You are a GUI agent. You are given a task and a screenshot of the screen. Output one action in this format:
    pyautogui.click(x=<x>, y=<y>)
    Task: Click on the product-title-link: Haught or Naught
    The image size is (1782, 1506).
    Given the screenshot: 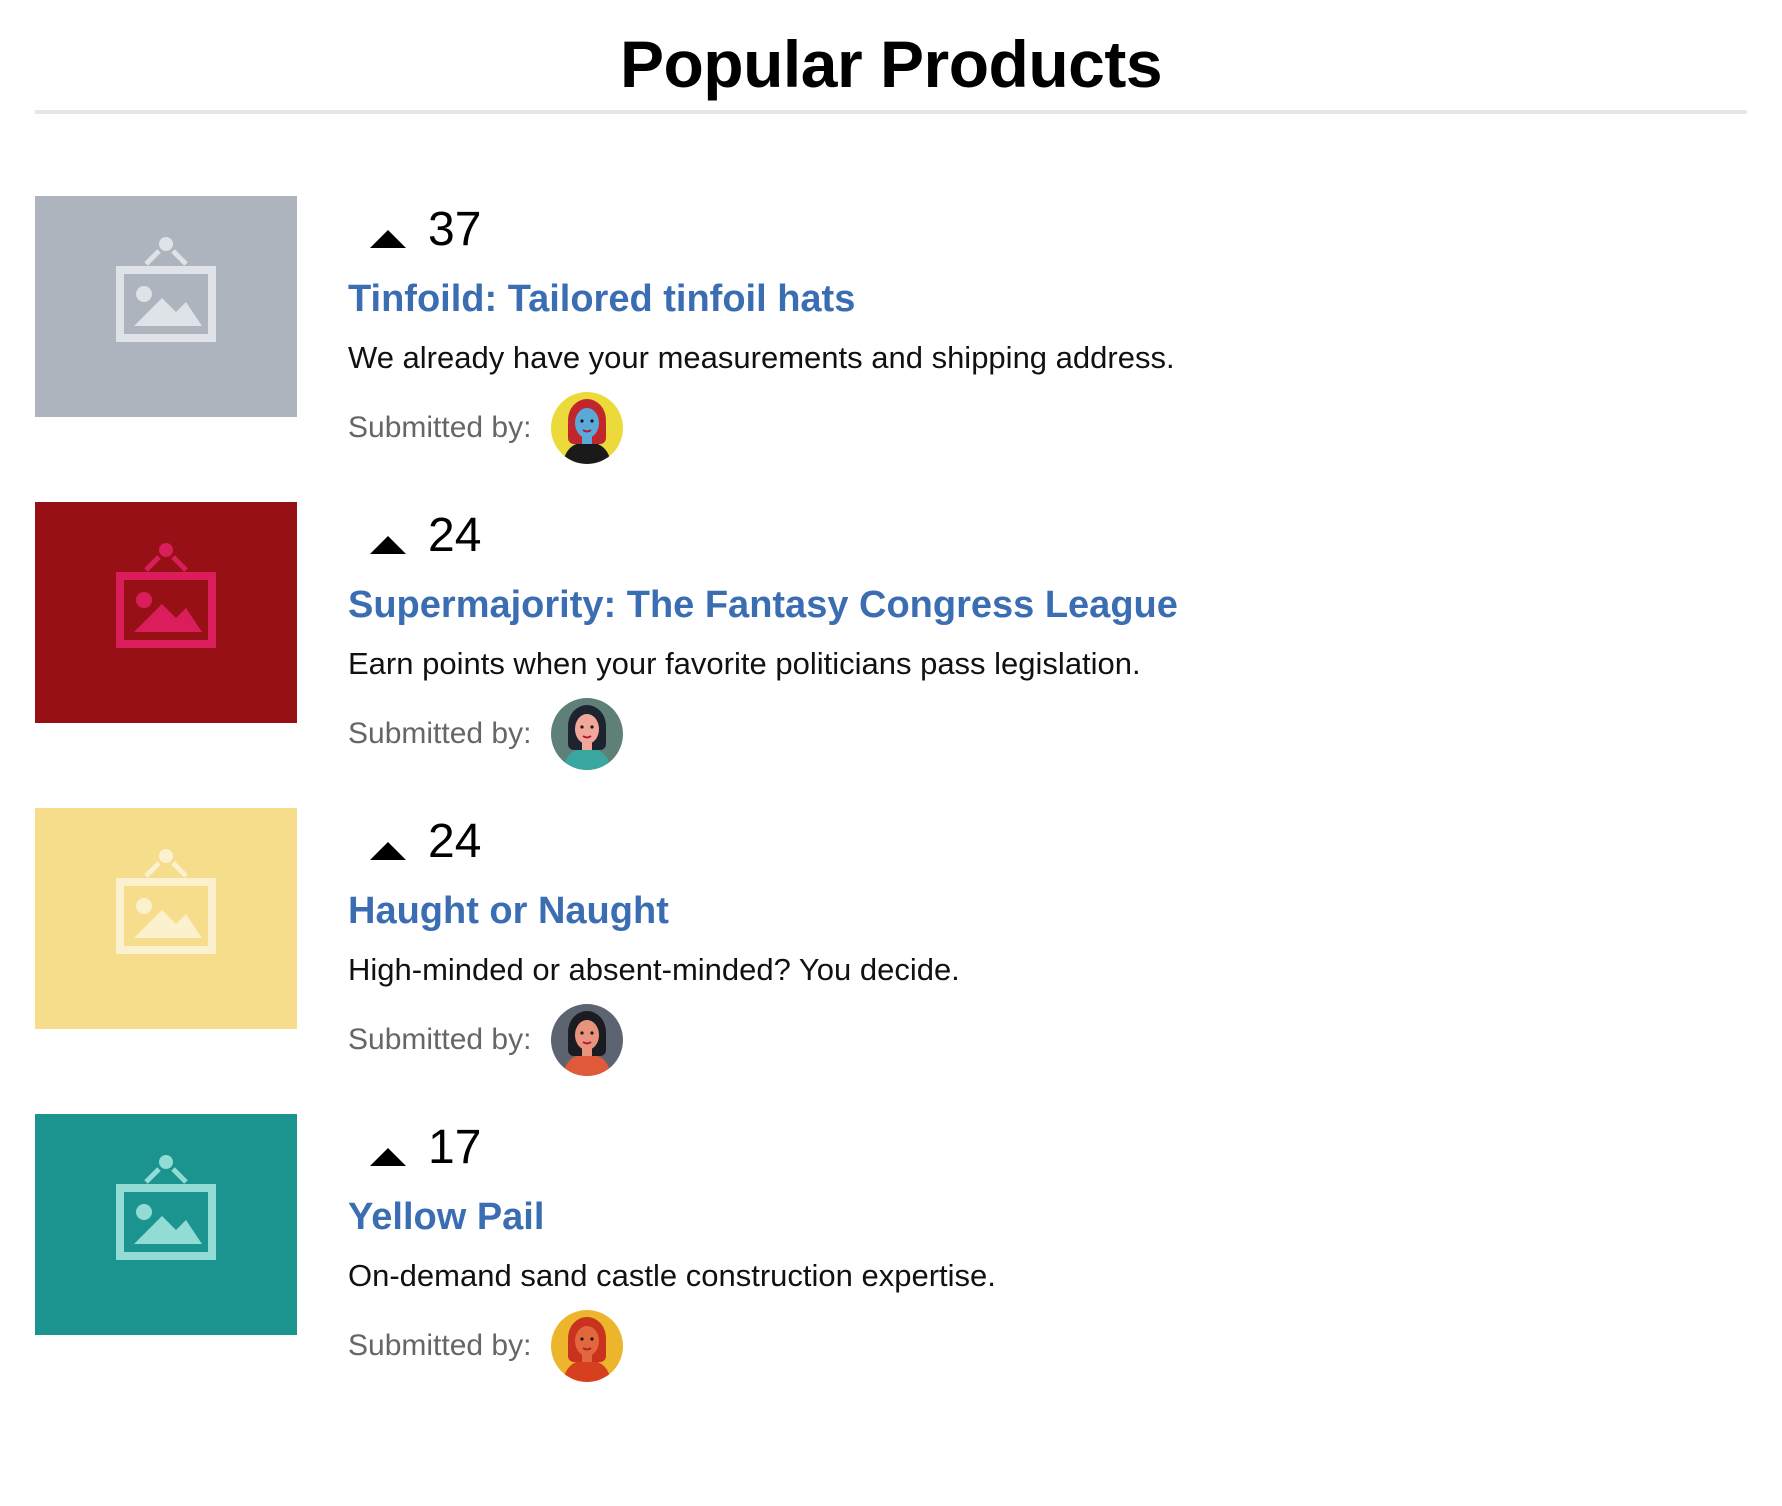 What is the action you would take?
    pyautogui.click(x=508, y=911)
    